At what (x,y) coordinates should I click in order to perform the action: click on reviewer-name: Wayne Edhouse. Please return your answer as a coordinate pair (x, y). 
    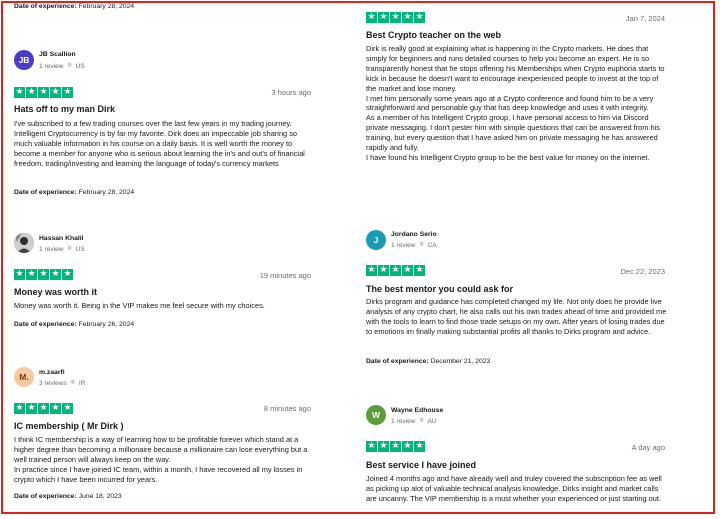
    Looking at the image, I should click on (417, 410).